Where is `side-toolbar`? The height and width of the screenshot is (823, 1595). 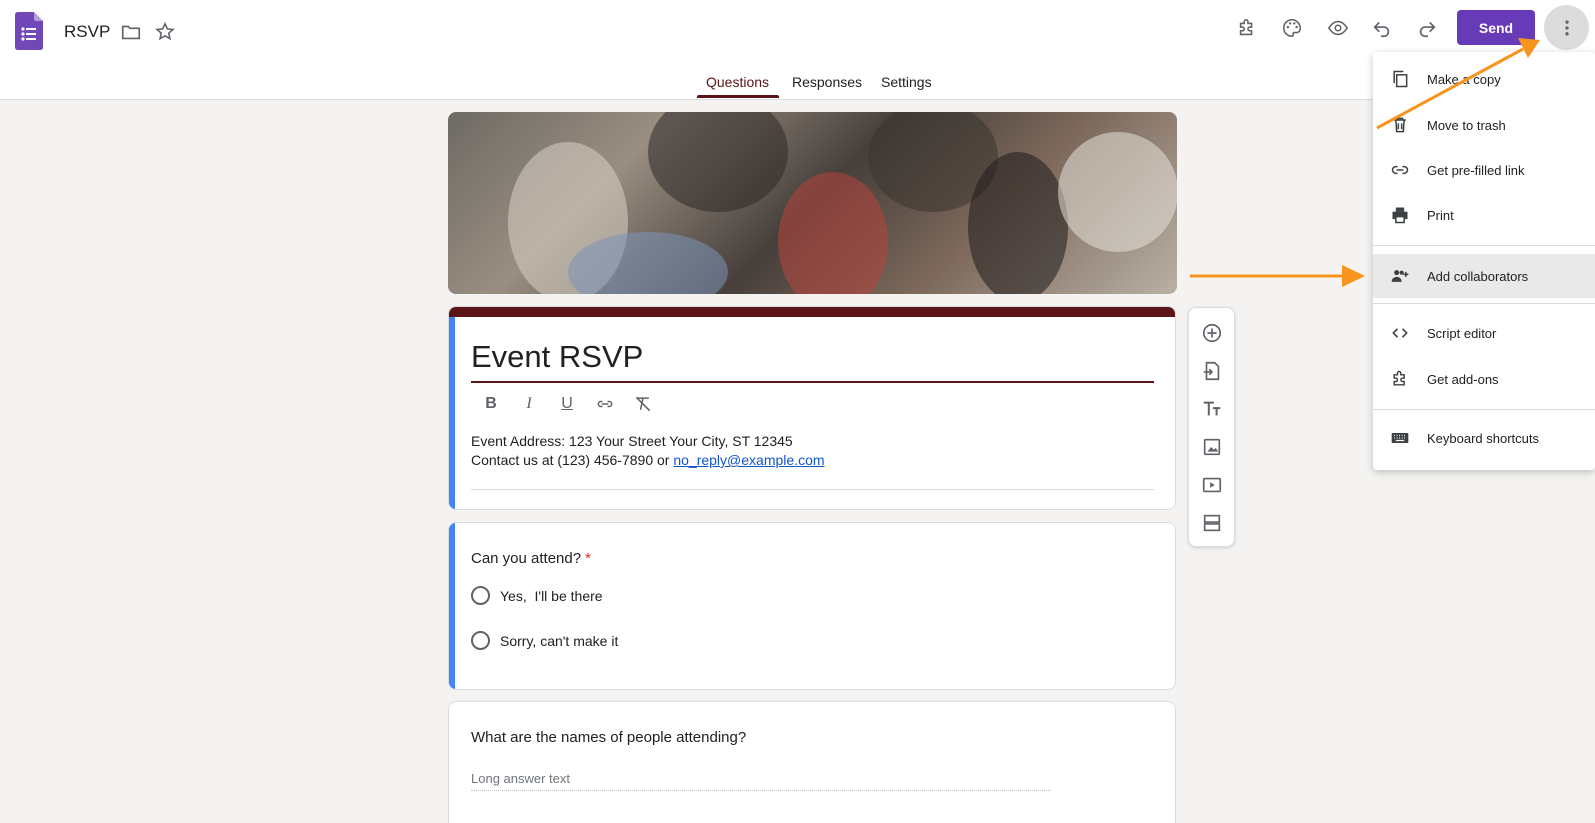 side-toolbar is located at coordinates (1211, 427).